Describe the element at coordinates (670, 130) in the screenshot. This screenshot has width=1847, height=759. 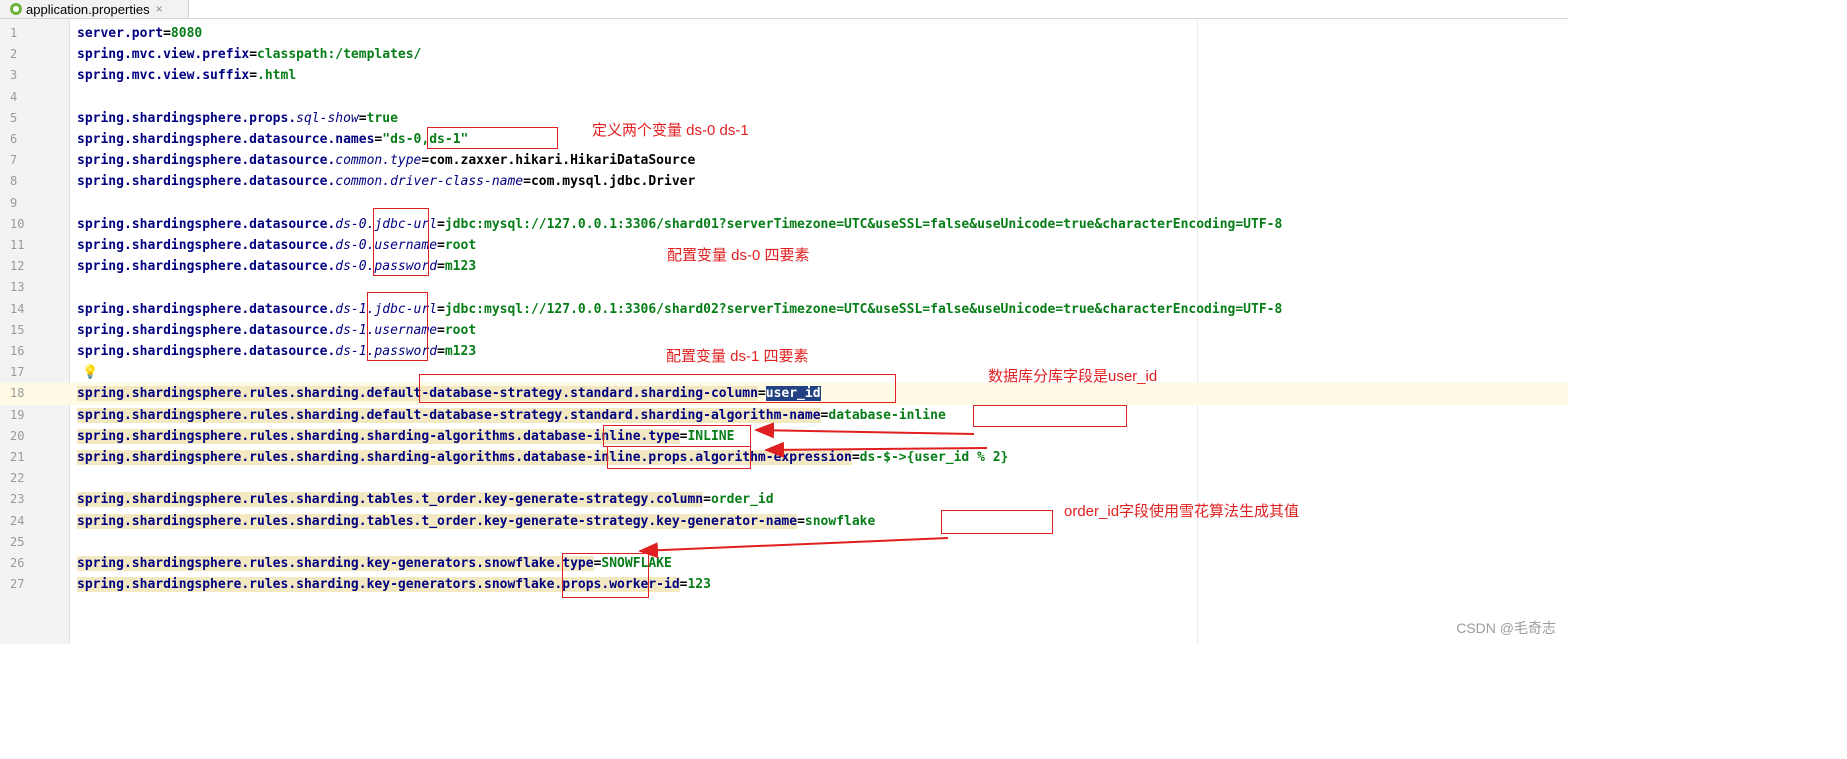
I see `annotation-ds-define: 定义两个变量 ds-0 ds-1` at that location.